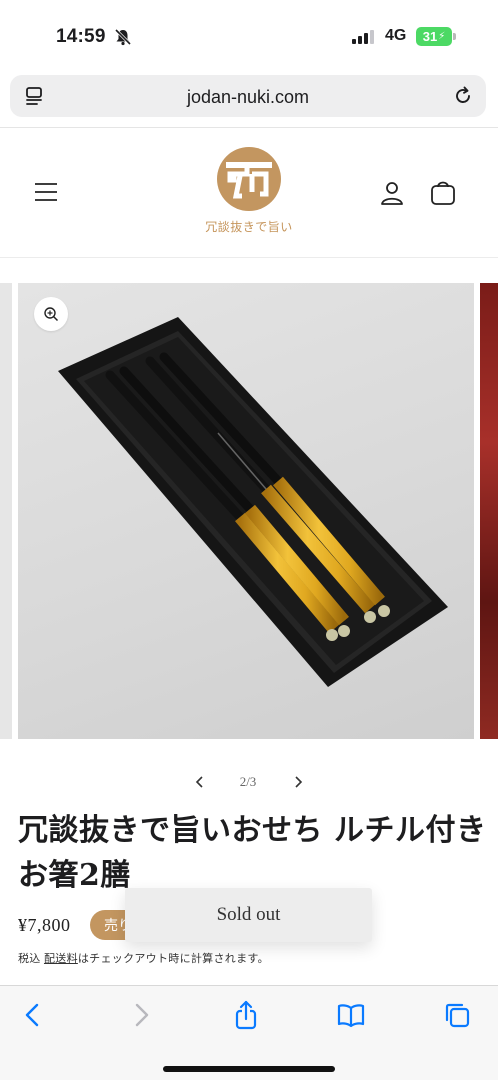 This screenshot has height=1080, width=498. I want to click on address-bar: jodan-nuki.com, so click(248, 96).